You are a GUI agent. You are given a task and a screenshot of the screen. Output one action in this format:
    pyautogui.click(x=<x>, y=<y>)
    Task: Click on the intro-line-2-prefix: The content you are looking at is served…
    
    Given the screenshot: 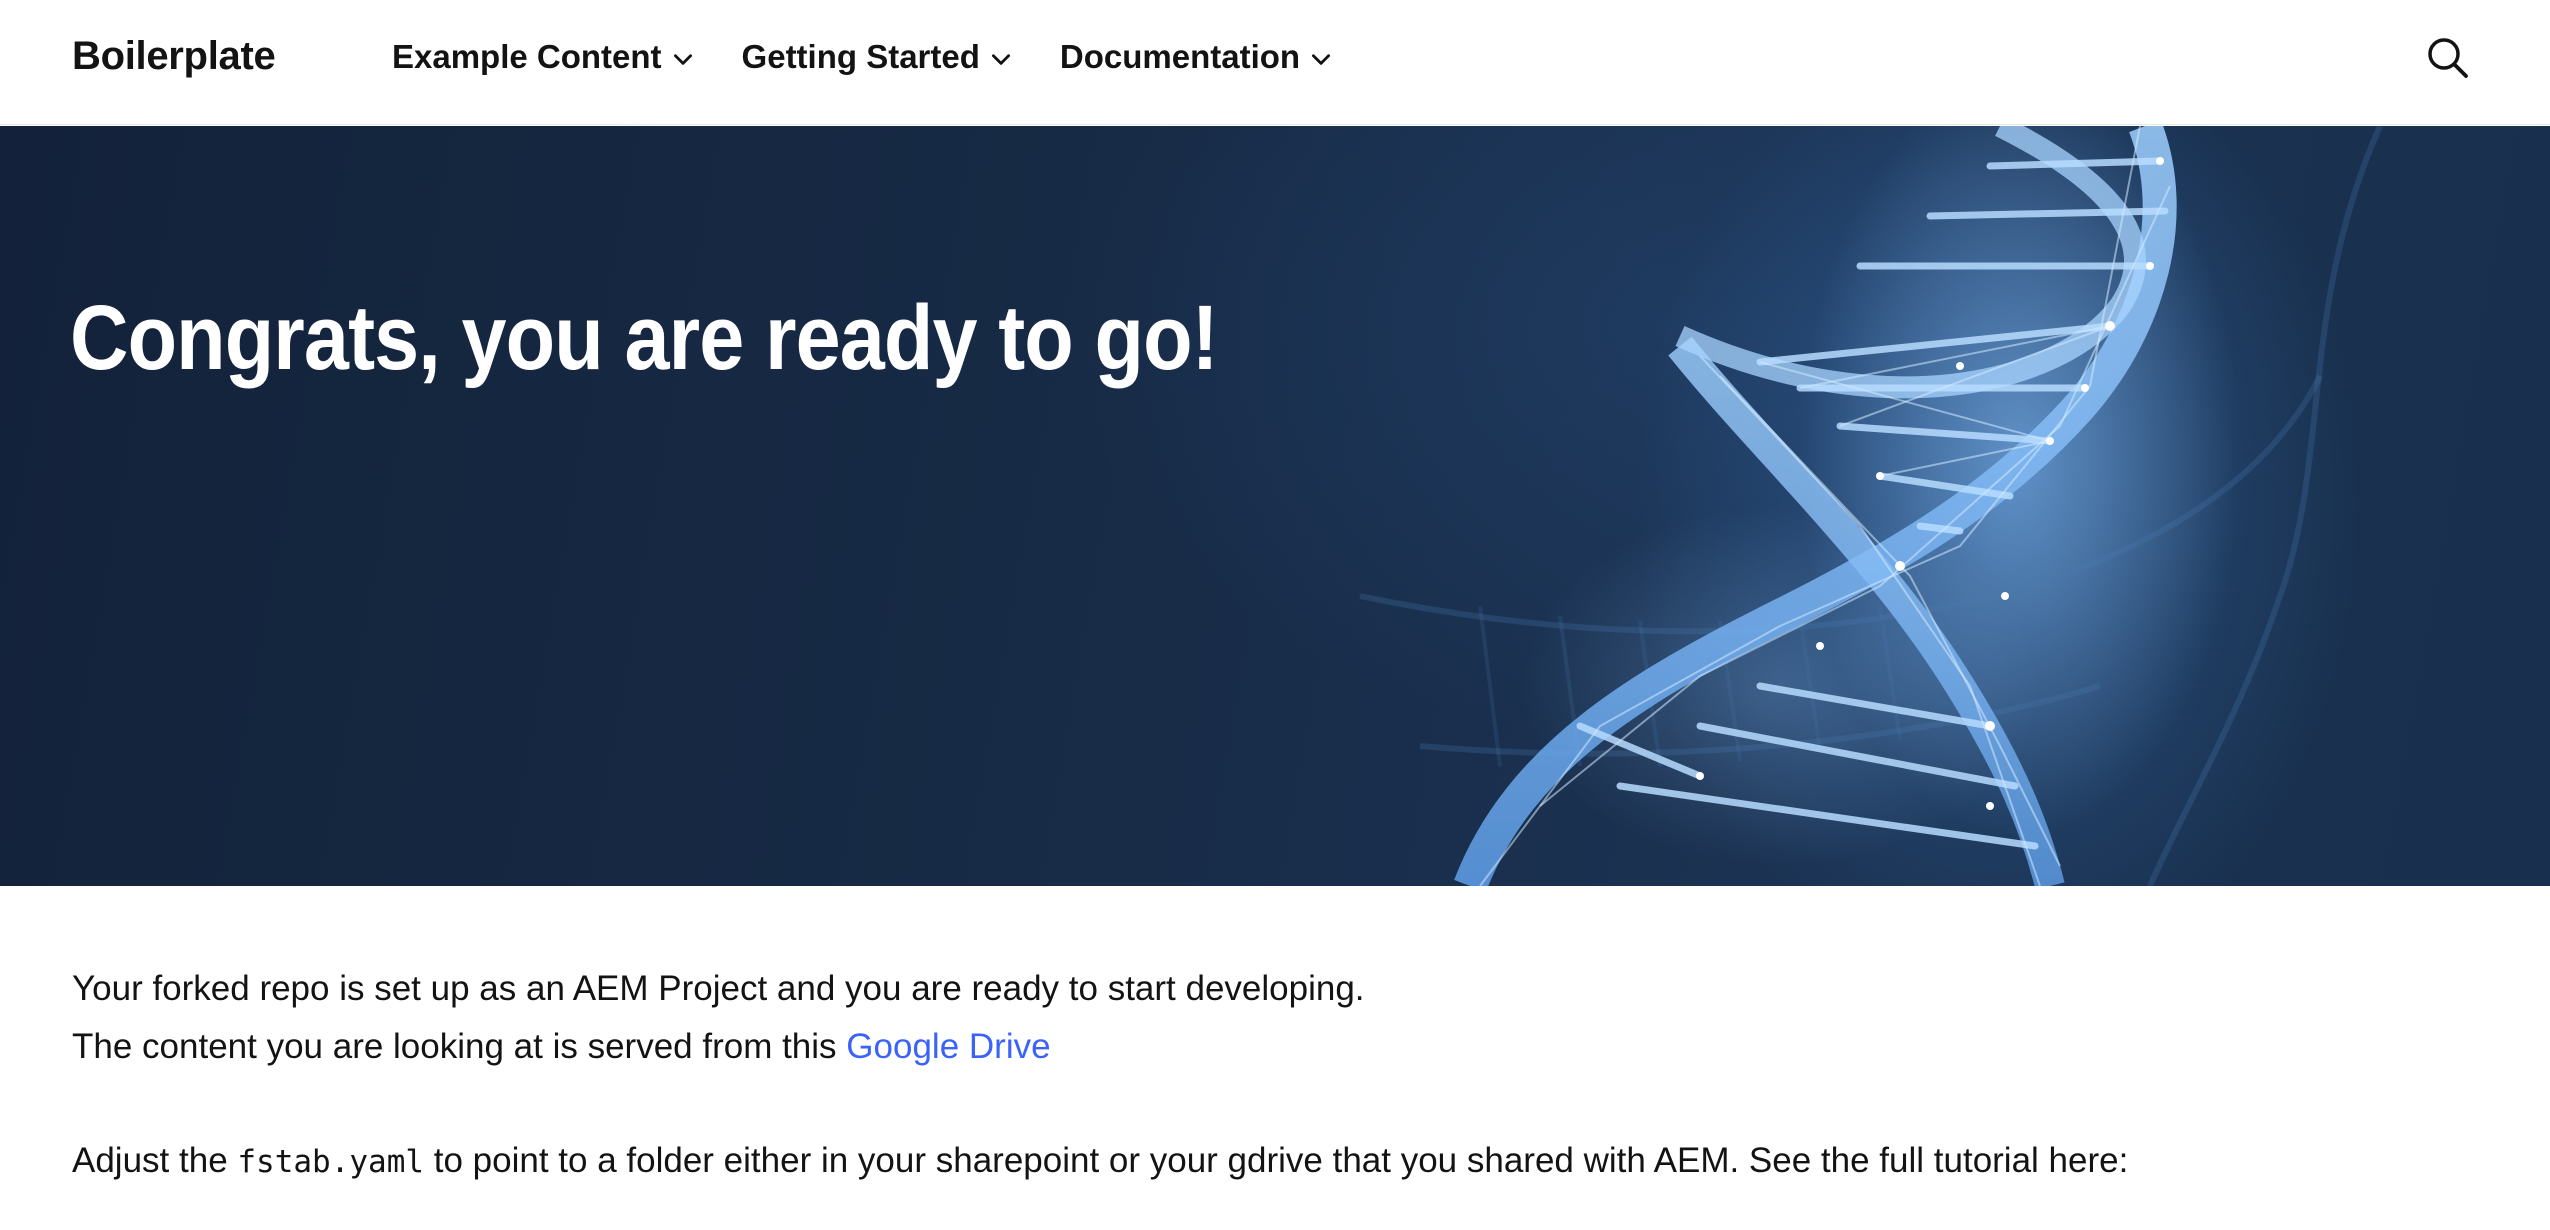 What is the action you would take?
    pyautogui.click(x=454, y=1046)
    